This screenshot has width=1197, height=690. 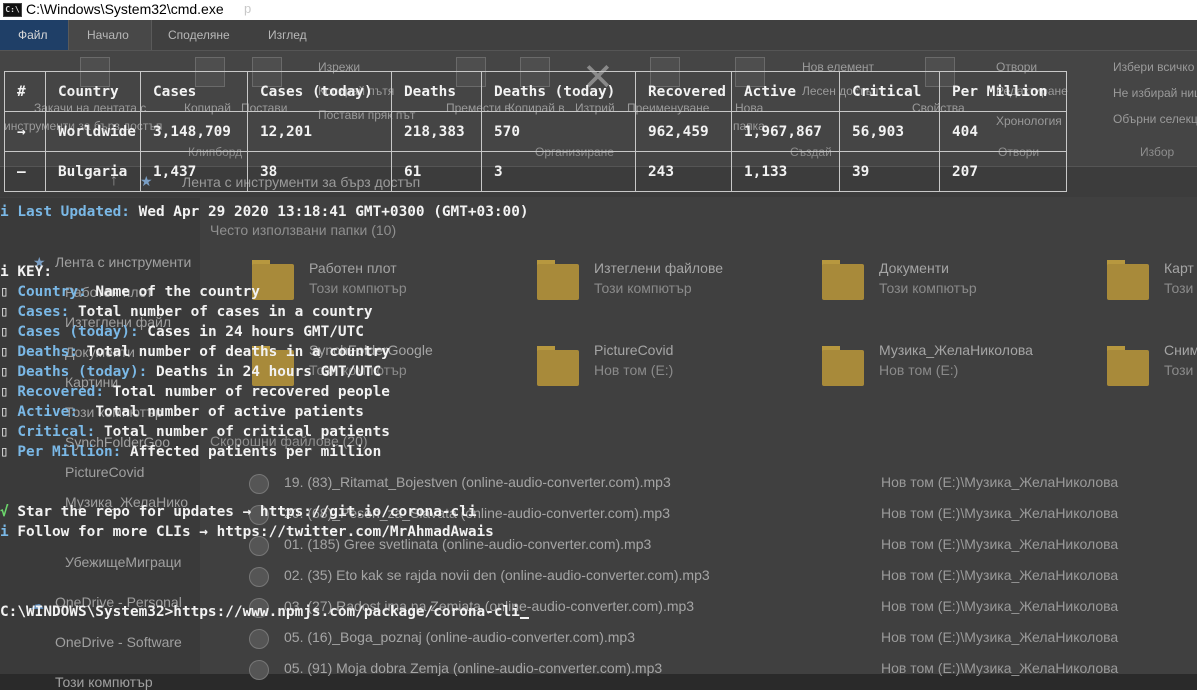 I want to click on key-term: Recovered:, so click(x=60, y=392).